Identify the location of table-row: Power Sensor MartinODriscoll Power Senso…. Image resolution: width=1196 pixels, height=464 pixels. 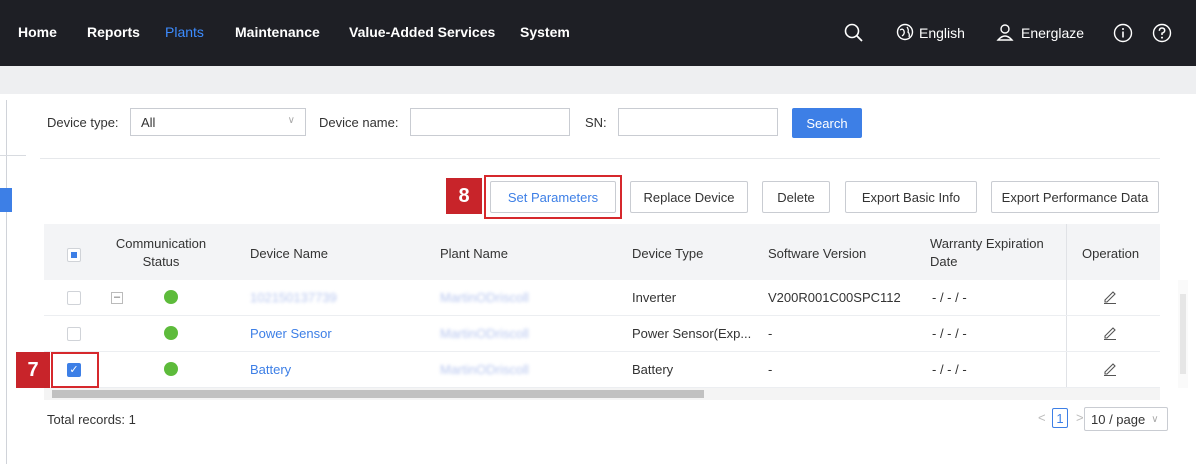
(602, 334).